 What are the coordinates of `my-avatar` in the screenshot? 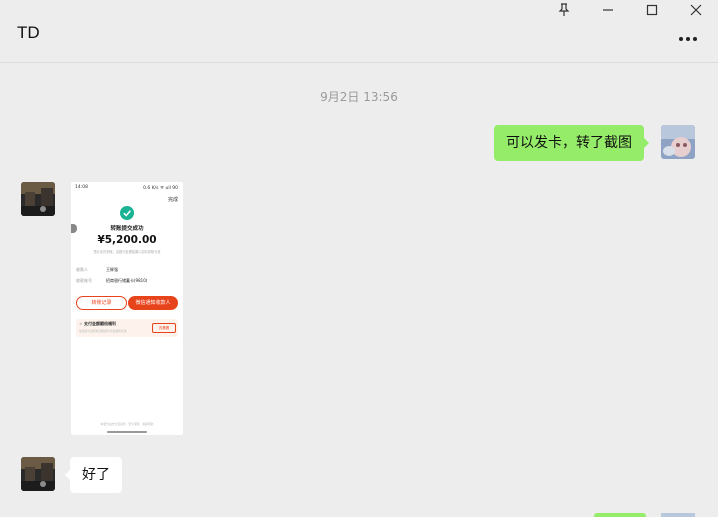 It's located at (678, 142).